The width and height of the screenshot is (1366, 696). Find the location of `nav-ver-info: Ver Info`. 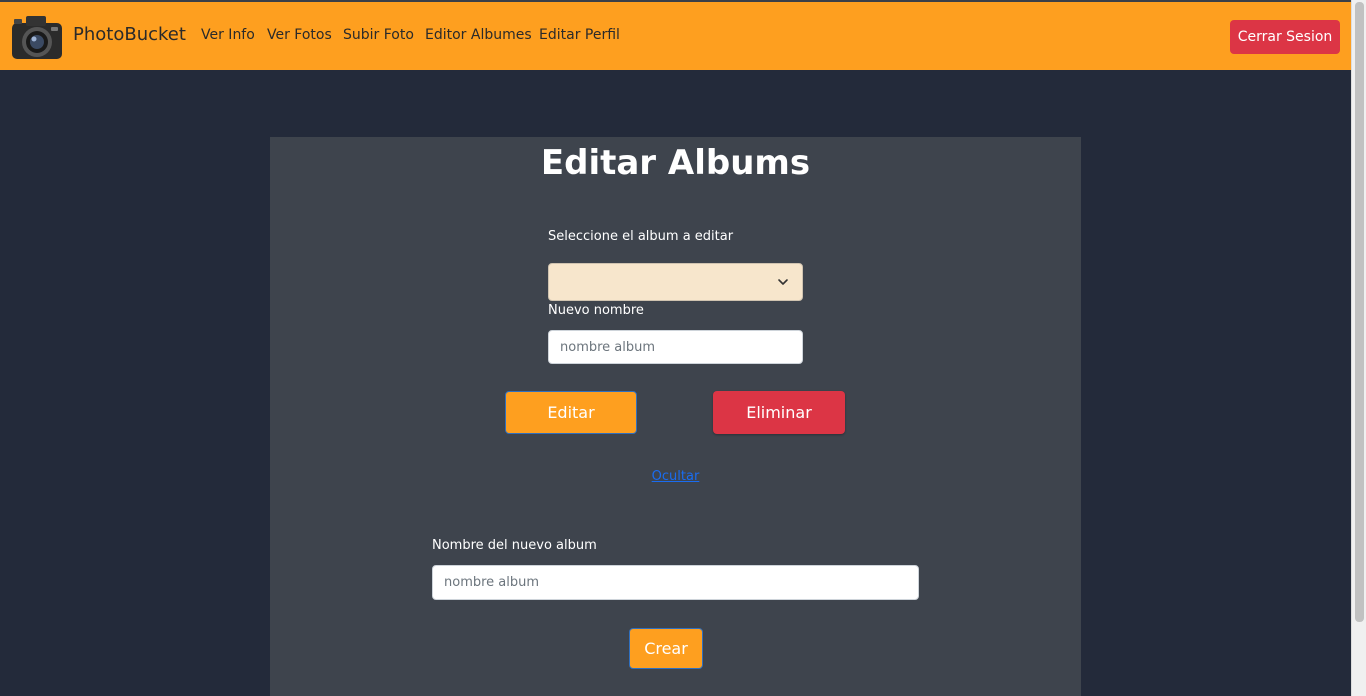

nav-ver-info: Ver Info is located at coordinates (228, 35).